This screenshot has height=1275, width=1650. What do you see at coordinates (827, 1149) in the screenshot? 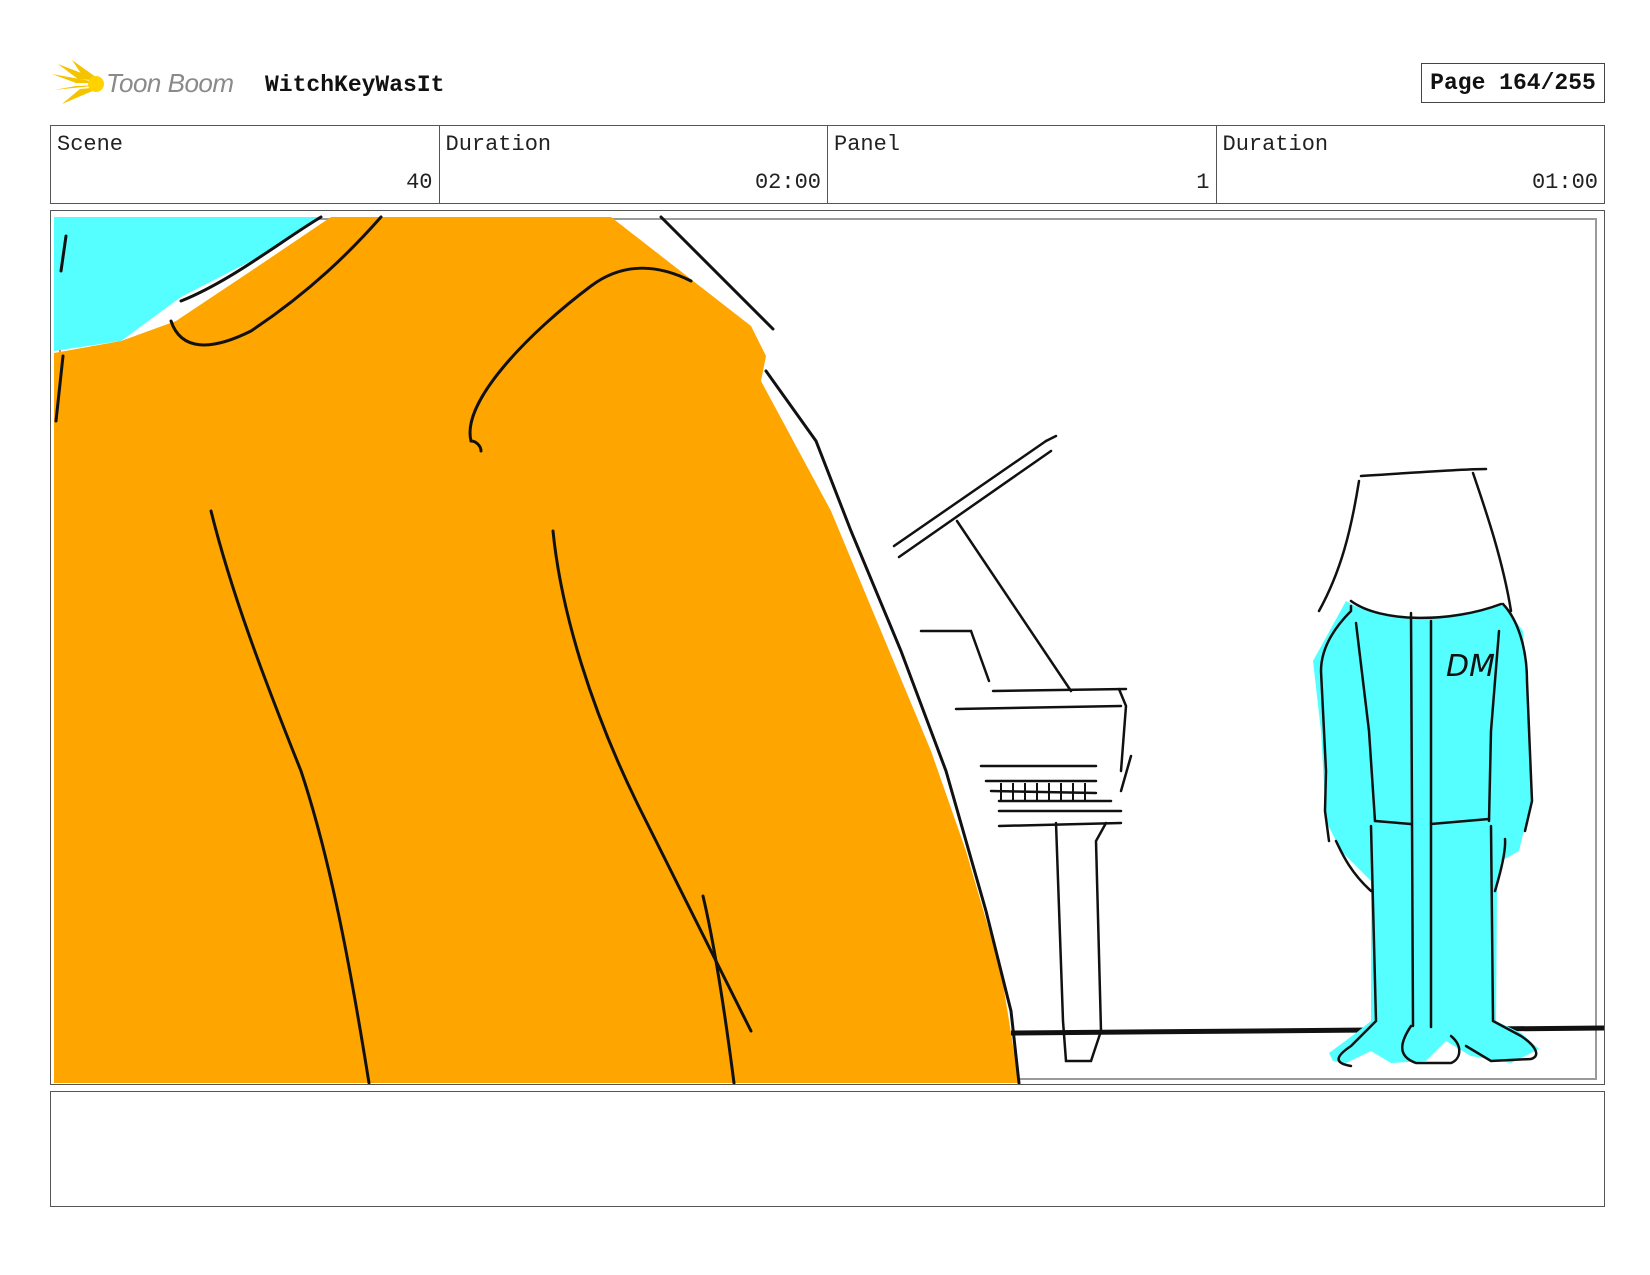
I see `panel-notes-box` at bounding box center [827, 1149].